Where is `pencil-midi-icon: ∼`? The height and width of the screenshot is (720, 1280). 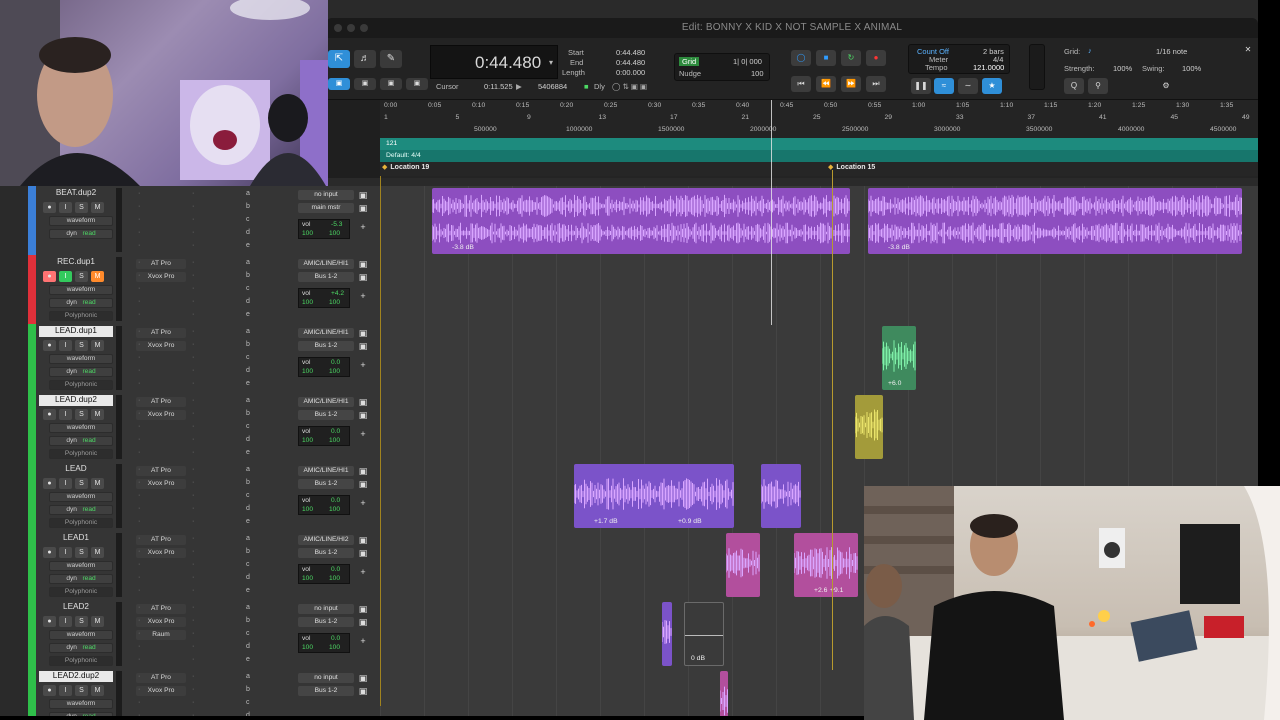
pencil-midi-icon: ∼ is located at coordinates (968, 86).